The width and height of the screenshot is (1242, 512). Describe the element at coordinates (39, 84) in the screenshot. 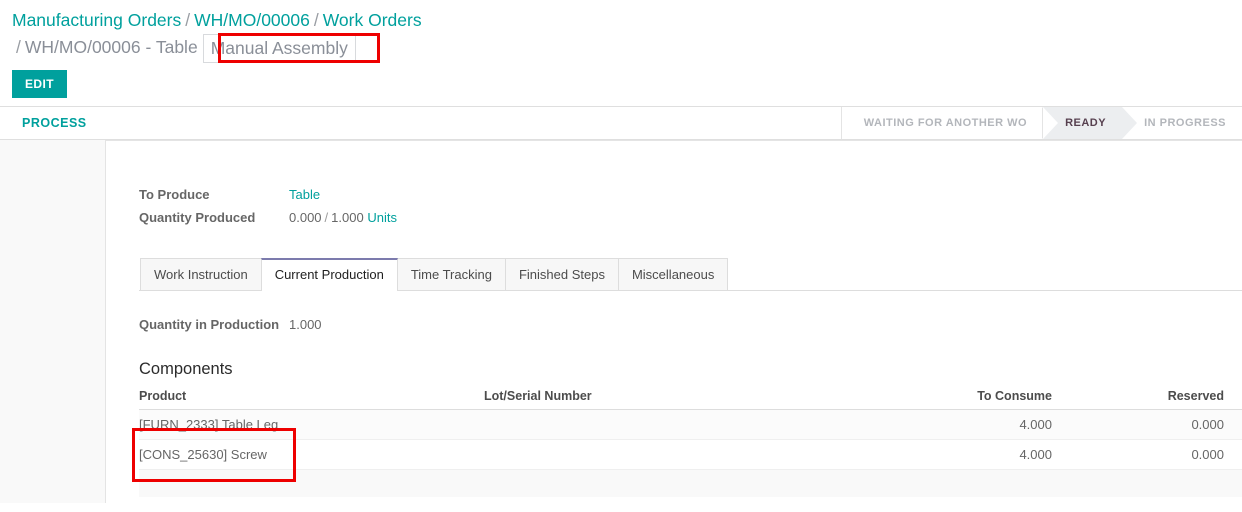

I see `edit-button: EDIT` at that location.